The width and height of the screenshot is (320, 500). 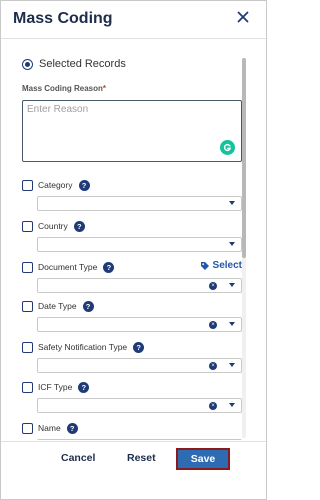 I want to click on field-name-head: Name ?, so click(x=132, y=428).